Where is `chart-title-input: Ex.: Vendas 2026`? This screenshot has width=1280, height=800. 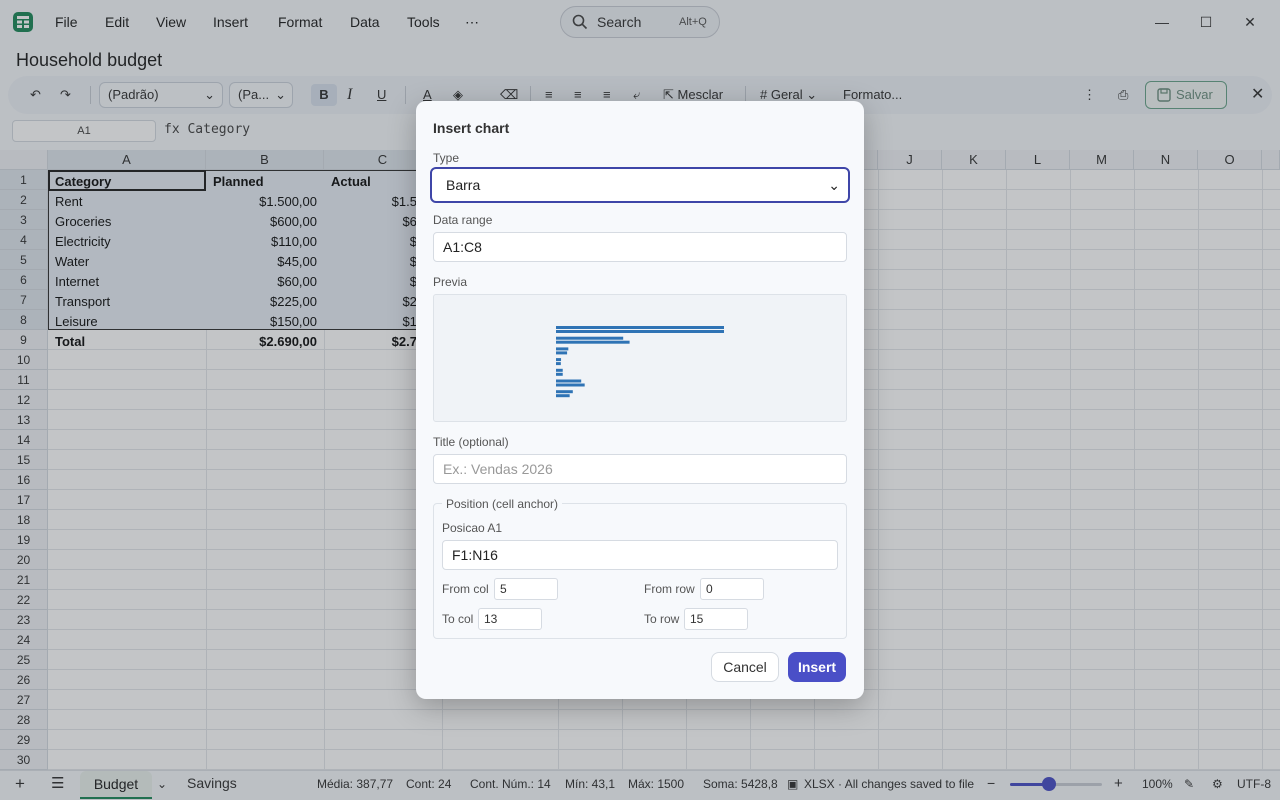
chart-title-input: Ex.: Vendas 2026 is located at coordinates (640, 469).